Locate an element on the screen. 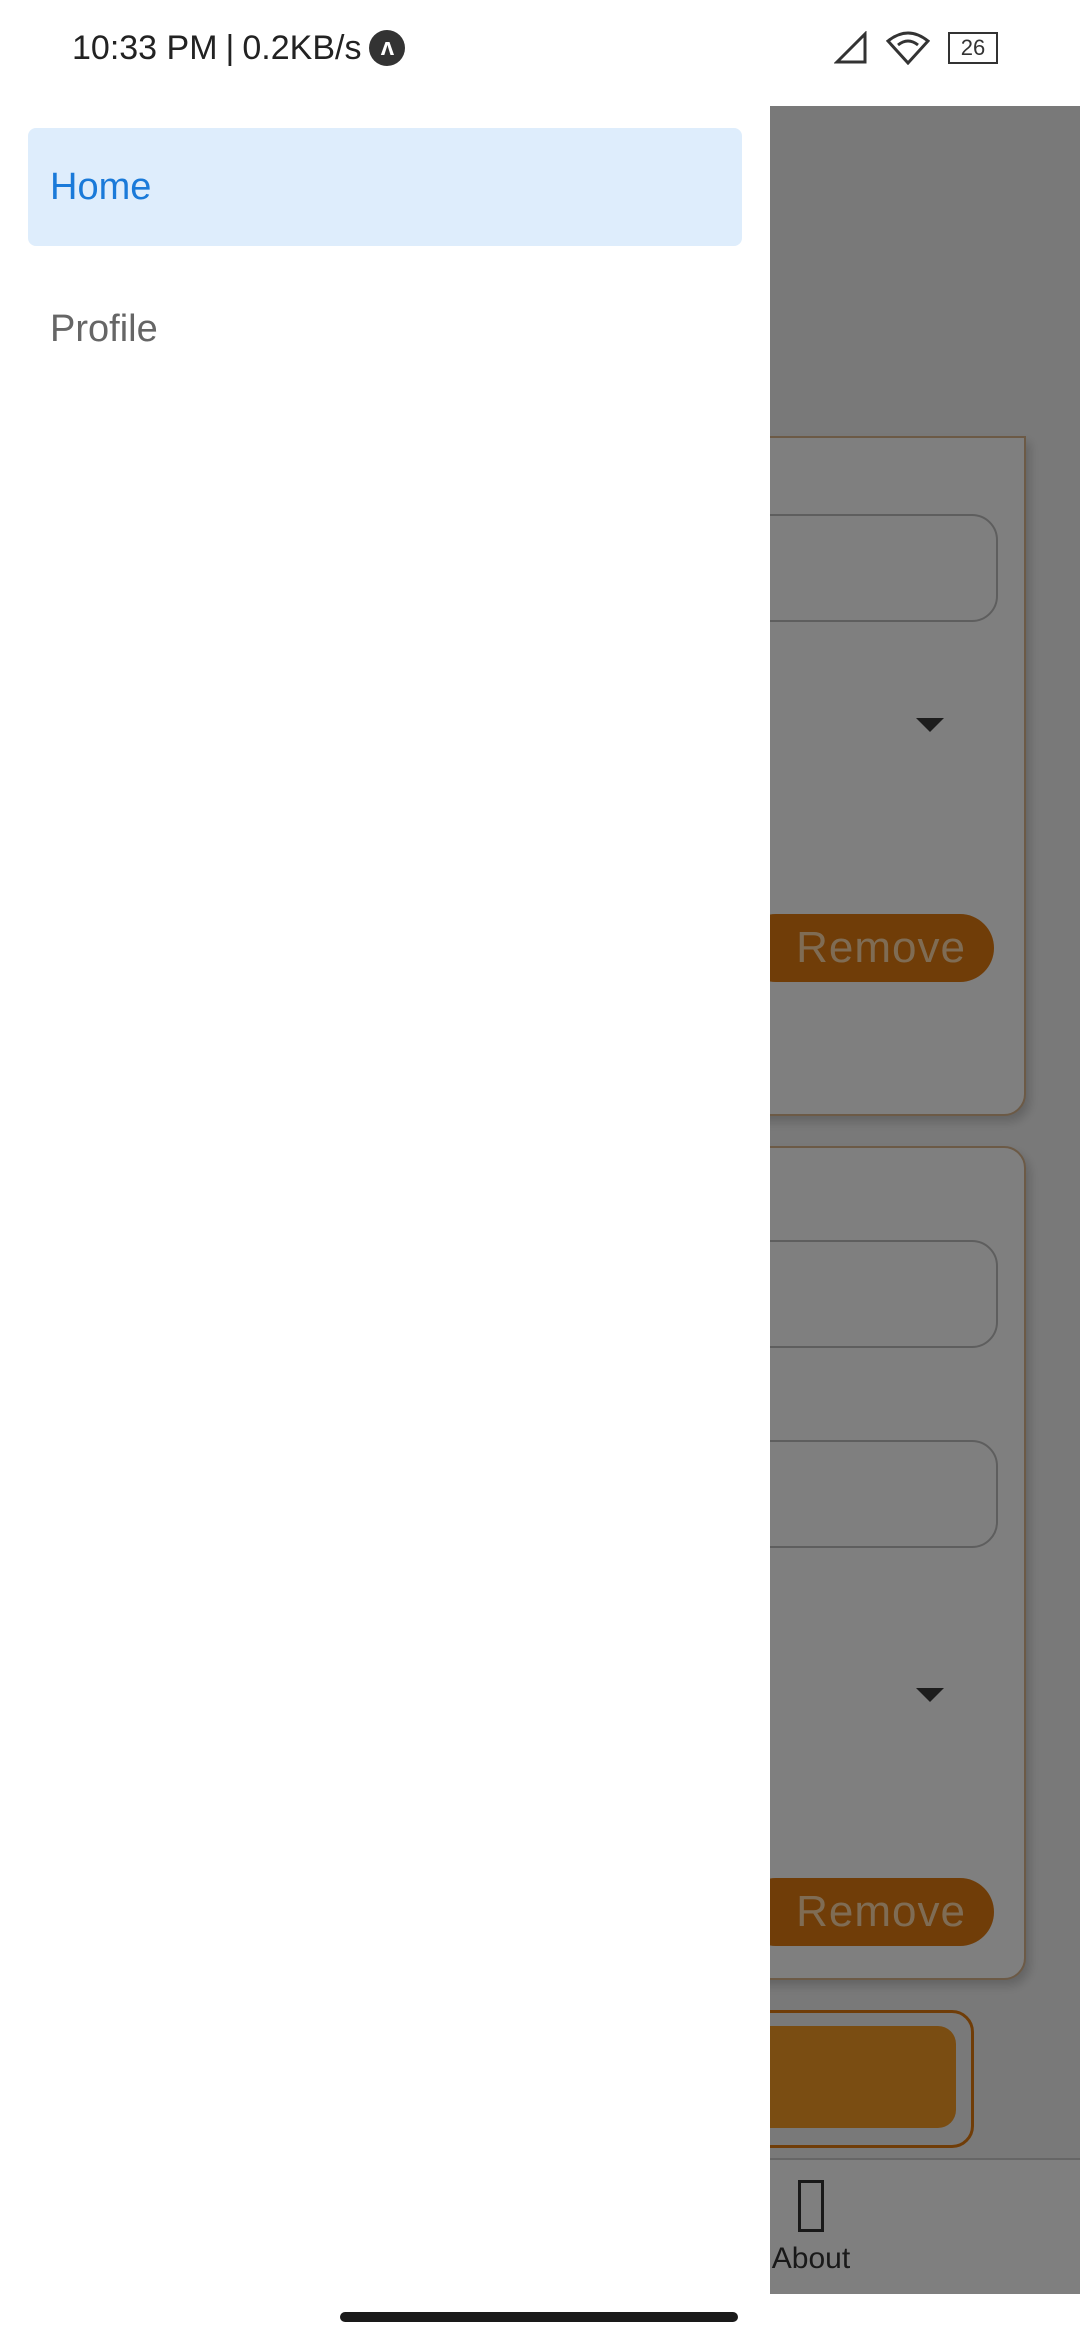 The width and height of the screenshot is (1080, 2340). status-time: 10:33 PM is located at coordinates (145, 47).